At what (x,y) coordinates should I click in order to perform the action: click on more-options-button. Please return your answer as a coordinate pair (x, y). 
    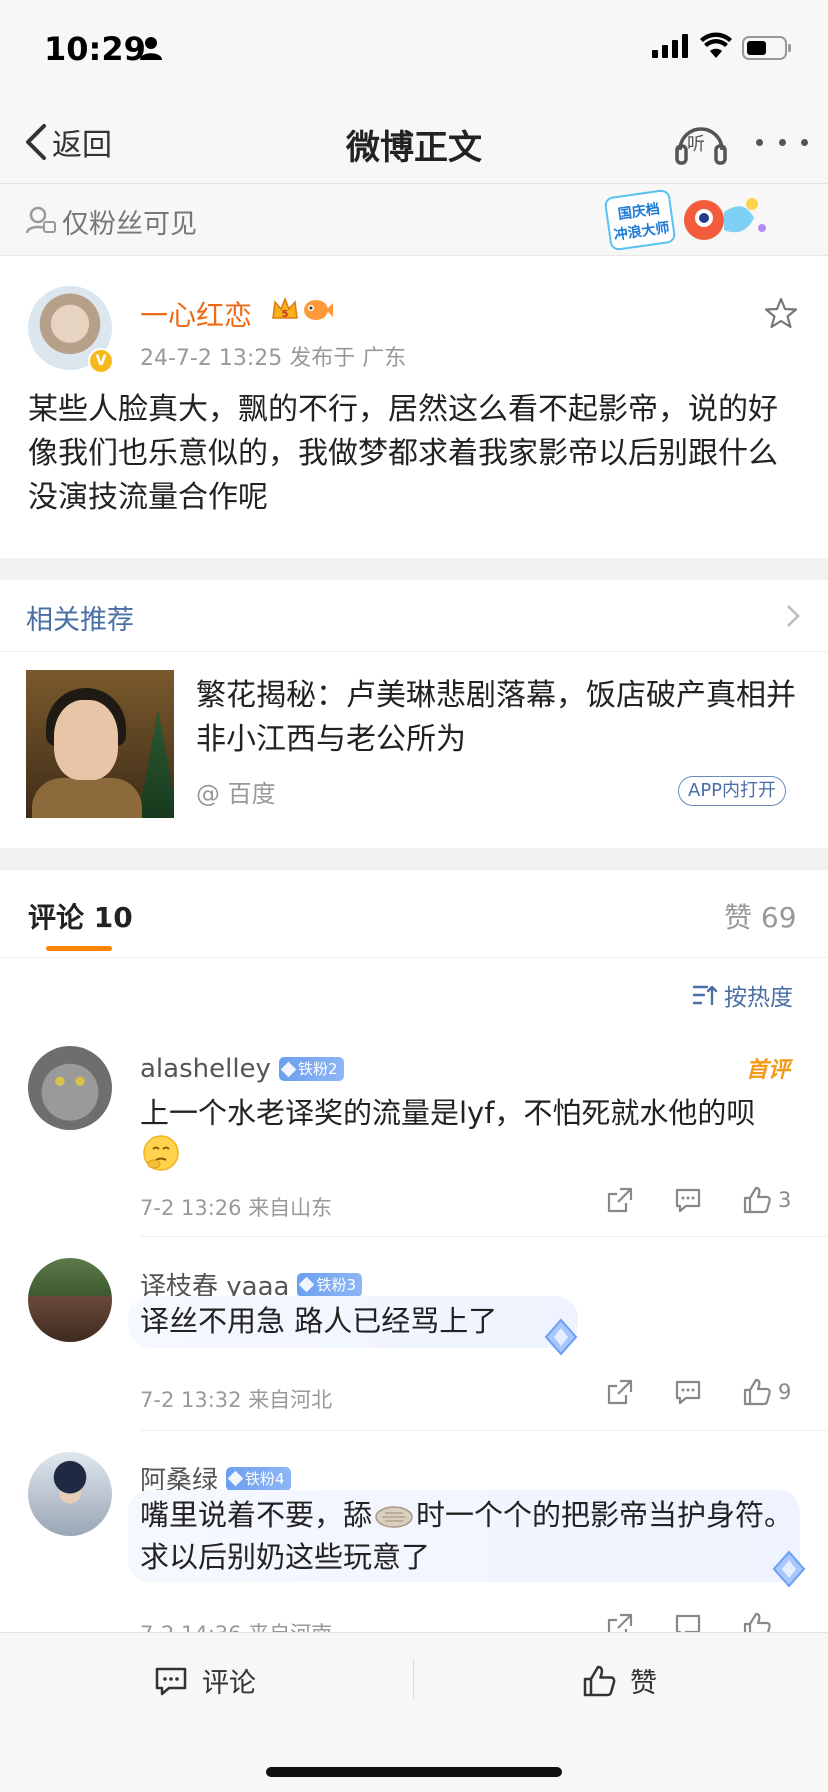
    Looking at the image, I should click on (782, 142).